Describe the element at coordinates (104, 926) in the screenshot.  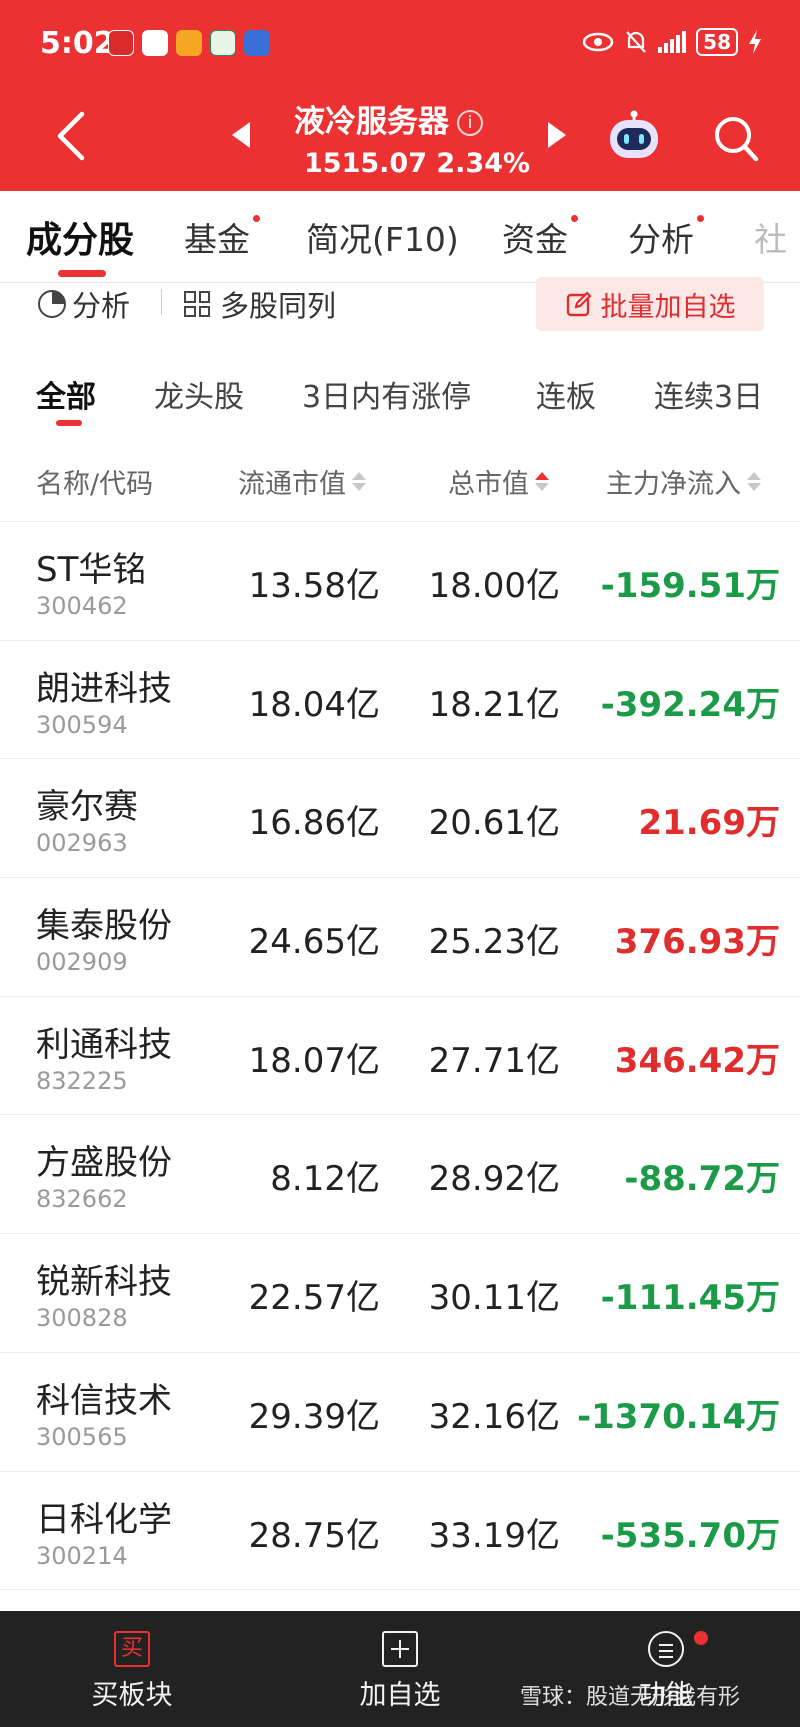
I see `stock-name: 集泰股份` at that location.